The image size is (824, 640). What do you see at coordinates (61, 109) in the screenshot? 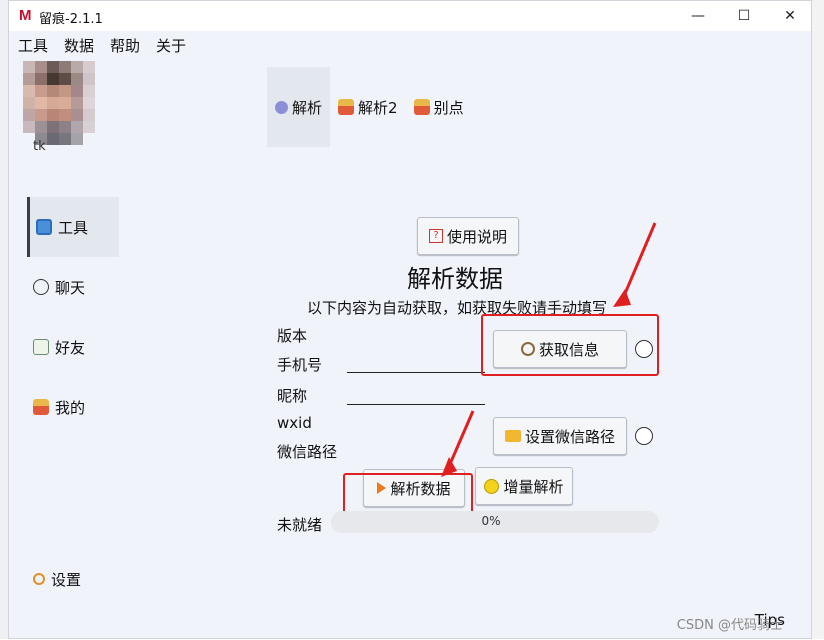
I see `avatar: tk` at bounding box center [61, 109].